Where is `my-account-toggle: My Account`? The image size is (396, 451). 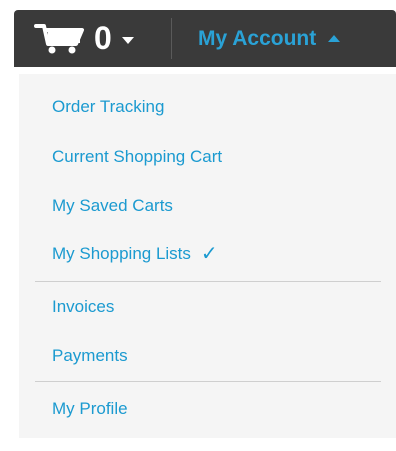 my-account-toggle: My Account is located at coordinates (269, 38).